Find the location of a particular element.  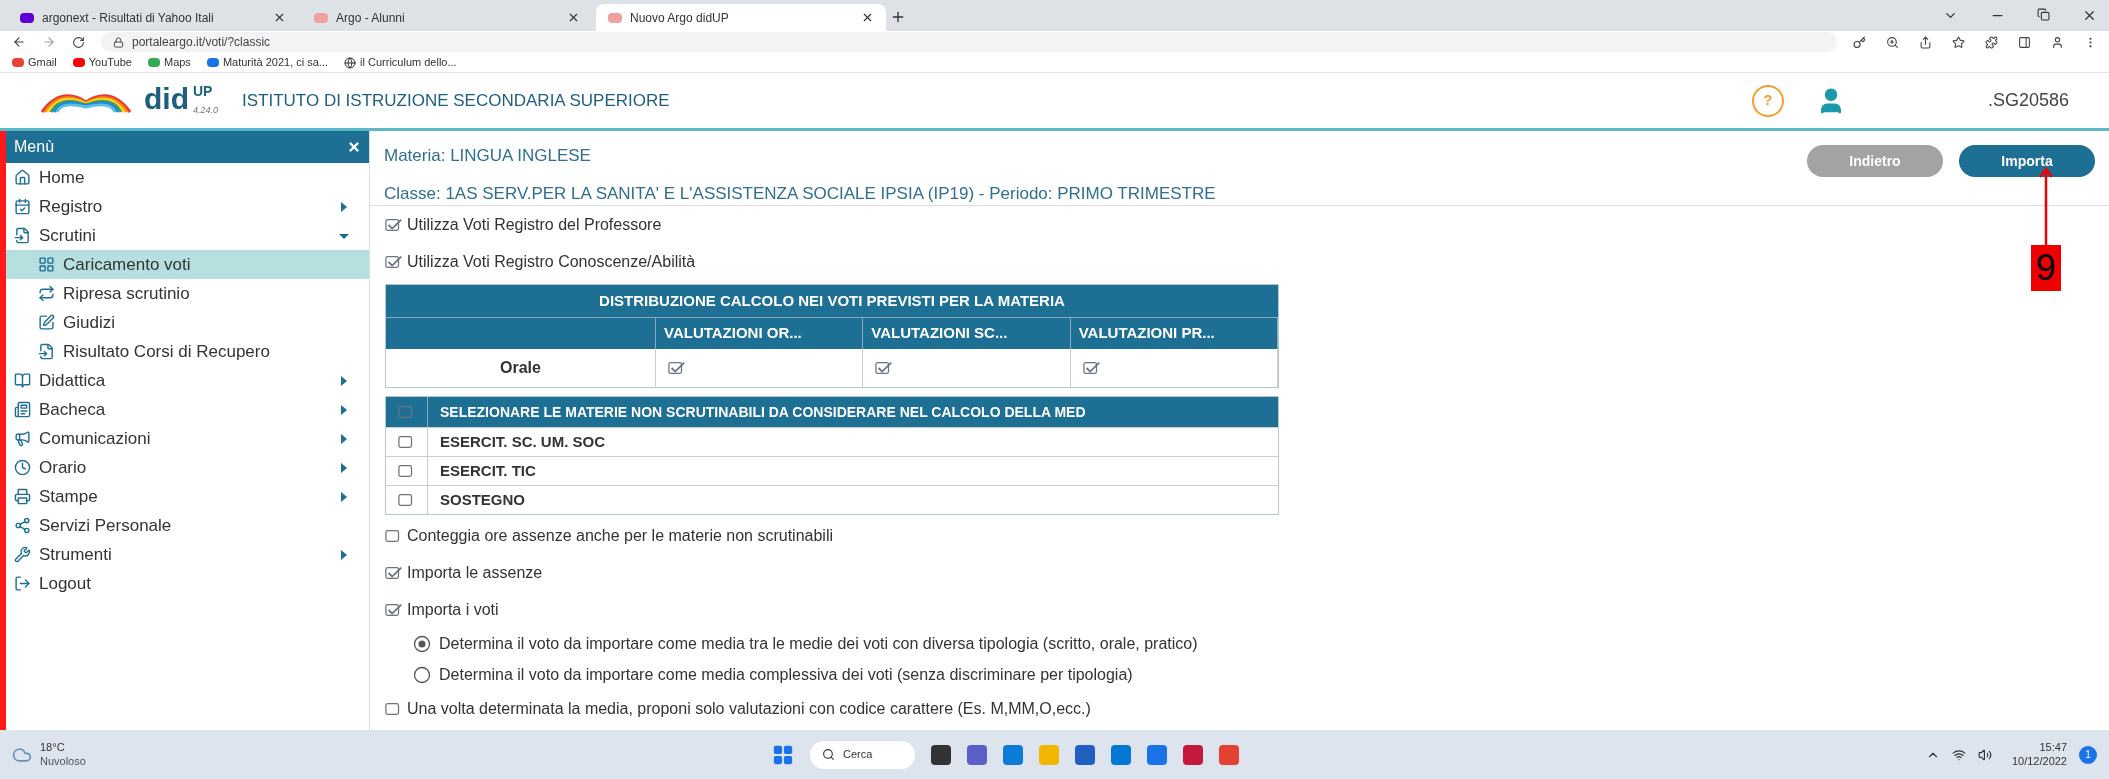

option-label: Determina il voto da importare come media complessiva dei voti (senza discriminare per tipologia) is located at coordinates (786, 674).